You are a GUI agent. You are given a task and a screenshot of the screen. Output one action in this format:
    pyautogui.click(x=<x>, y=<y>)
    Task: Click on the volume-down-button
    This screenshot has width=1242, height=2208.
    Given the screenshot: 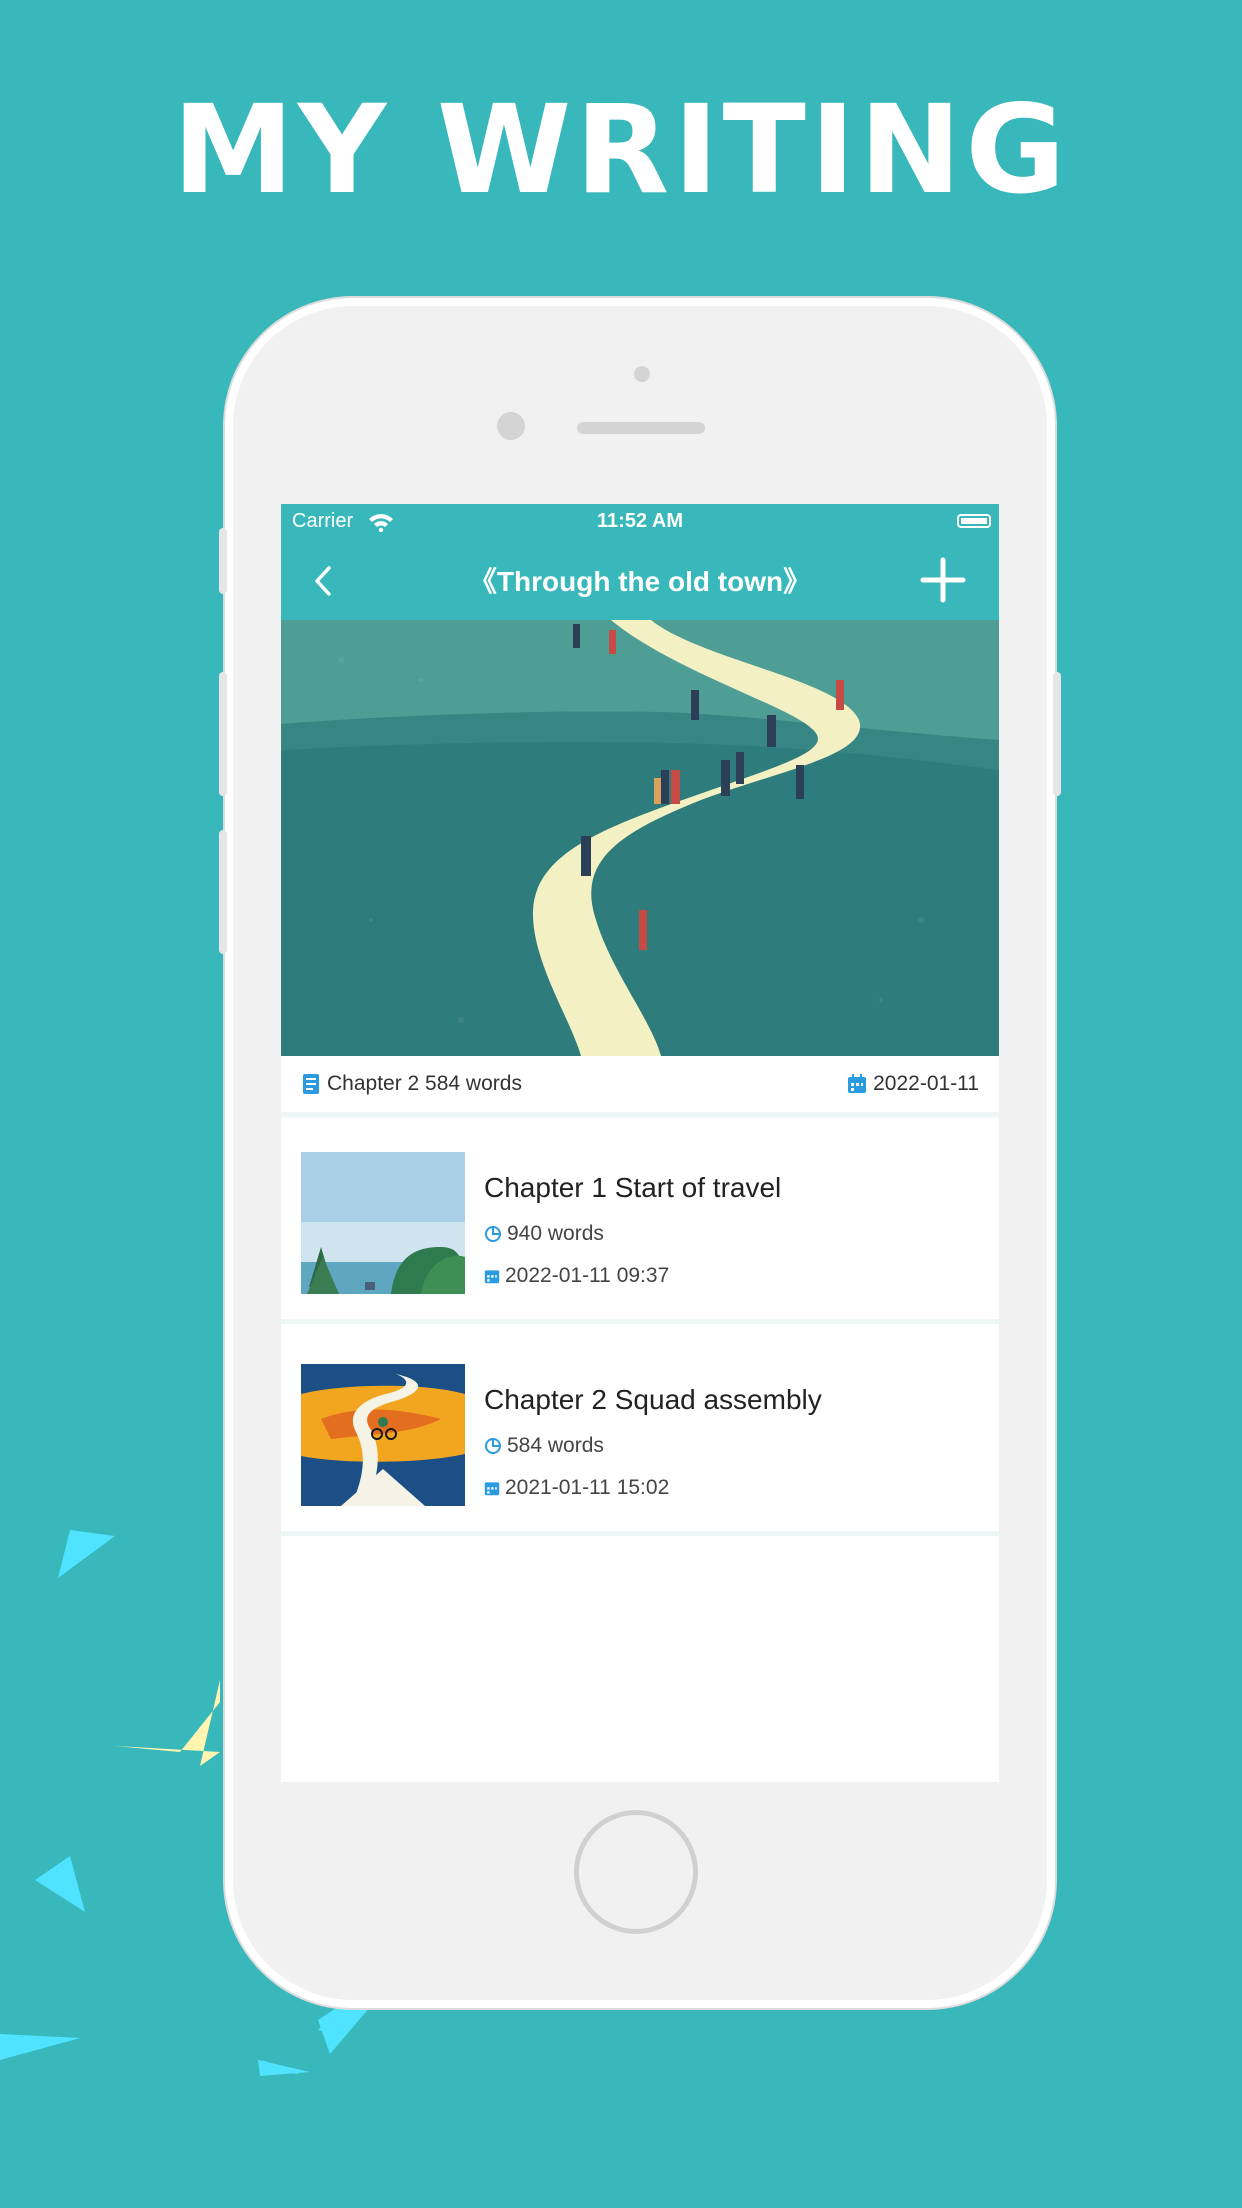 What is the action you would take?
    pyautogui.click(x=223, y=892)
    